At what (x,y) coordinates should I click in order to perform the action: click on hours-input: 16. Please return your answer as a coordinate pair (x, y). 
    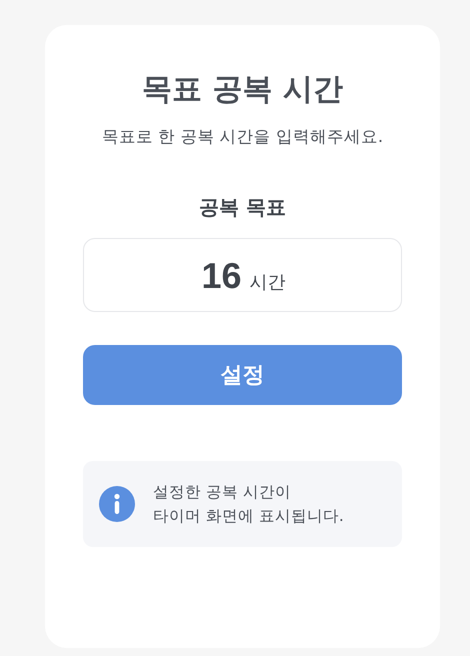
    Looking at the image, I should click on (220, 276).